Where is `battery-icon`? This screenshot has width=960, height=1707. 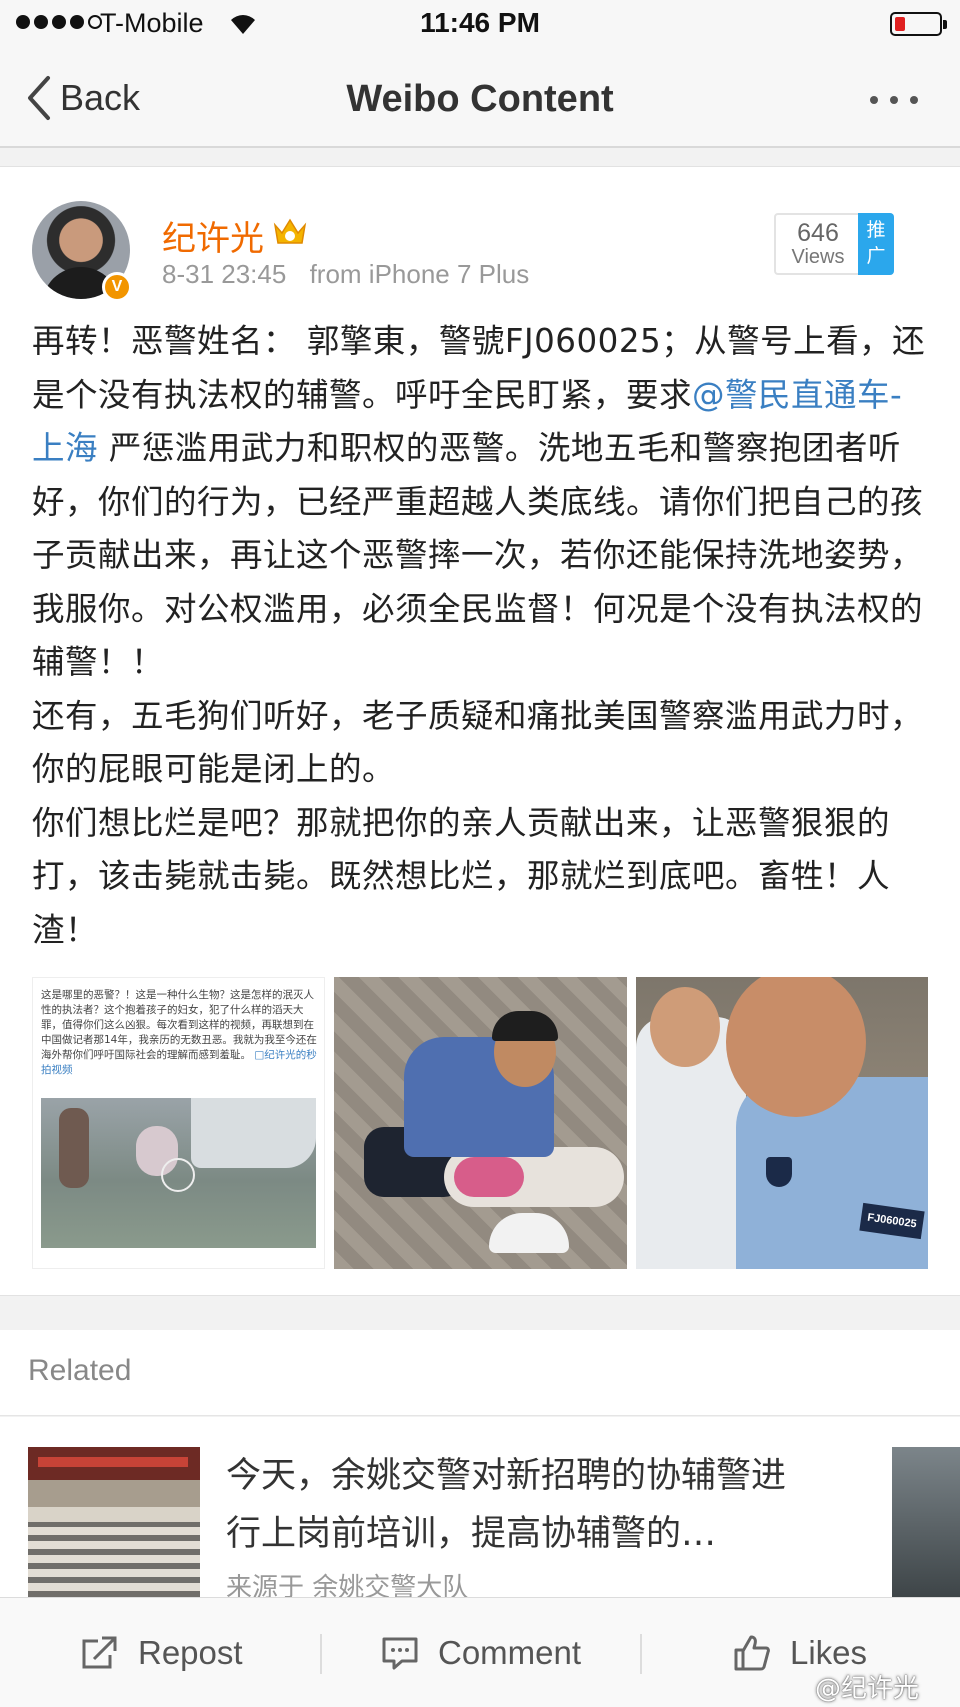
battery-icon is located at coordinates (918, 24).